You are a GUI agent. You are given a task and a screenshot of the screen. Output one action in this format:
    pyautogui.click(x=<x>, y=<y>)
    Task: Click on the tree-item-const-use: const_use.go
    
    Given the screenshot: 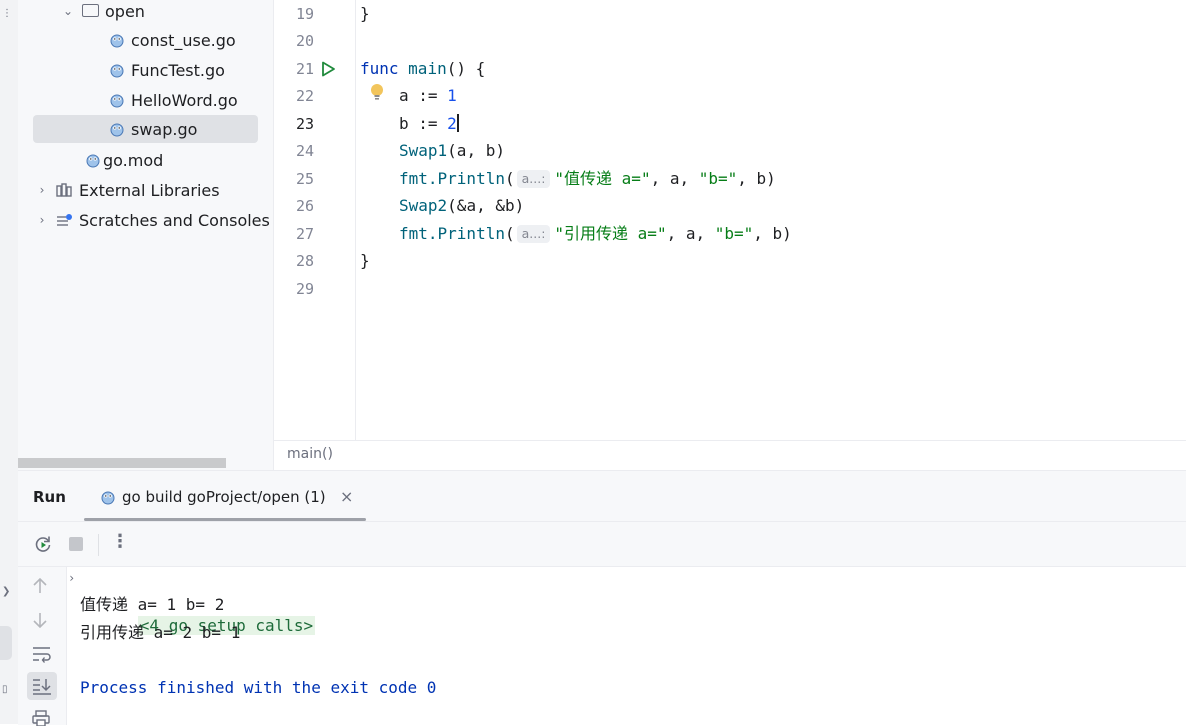 What is the action you would take?
    pyautogui.click(x=145, y=40)
    